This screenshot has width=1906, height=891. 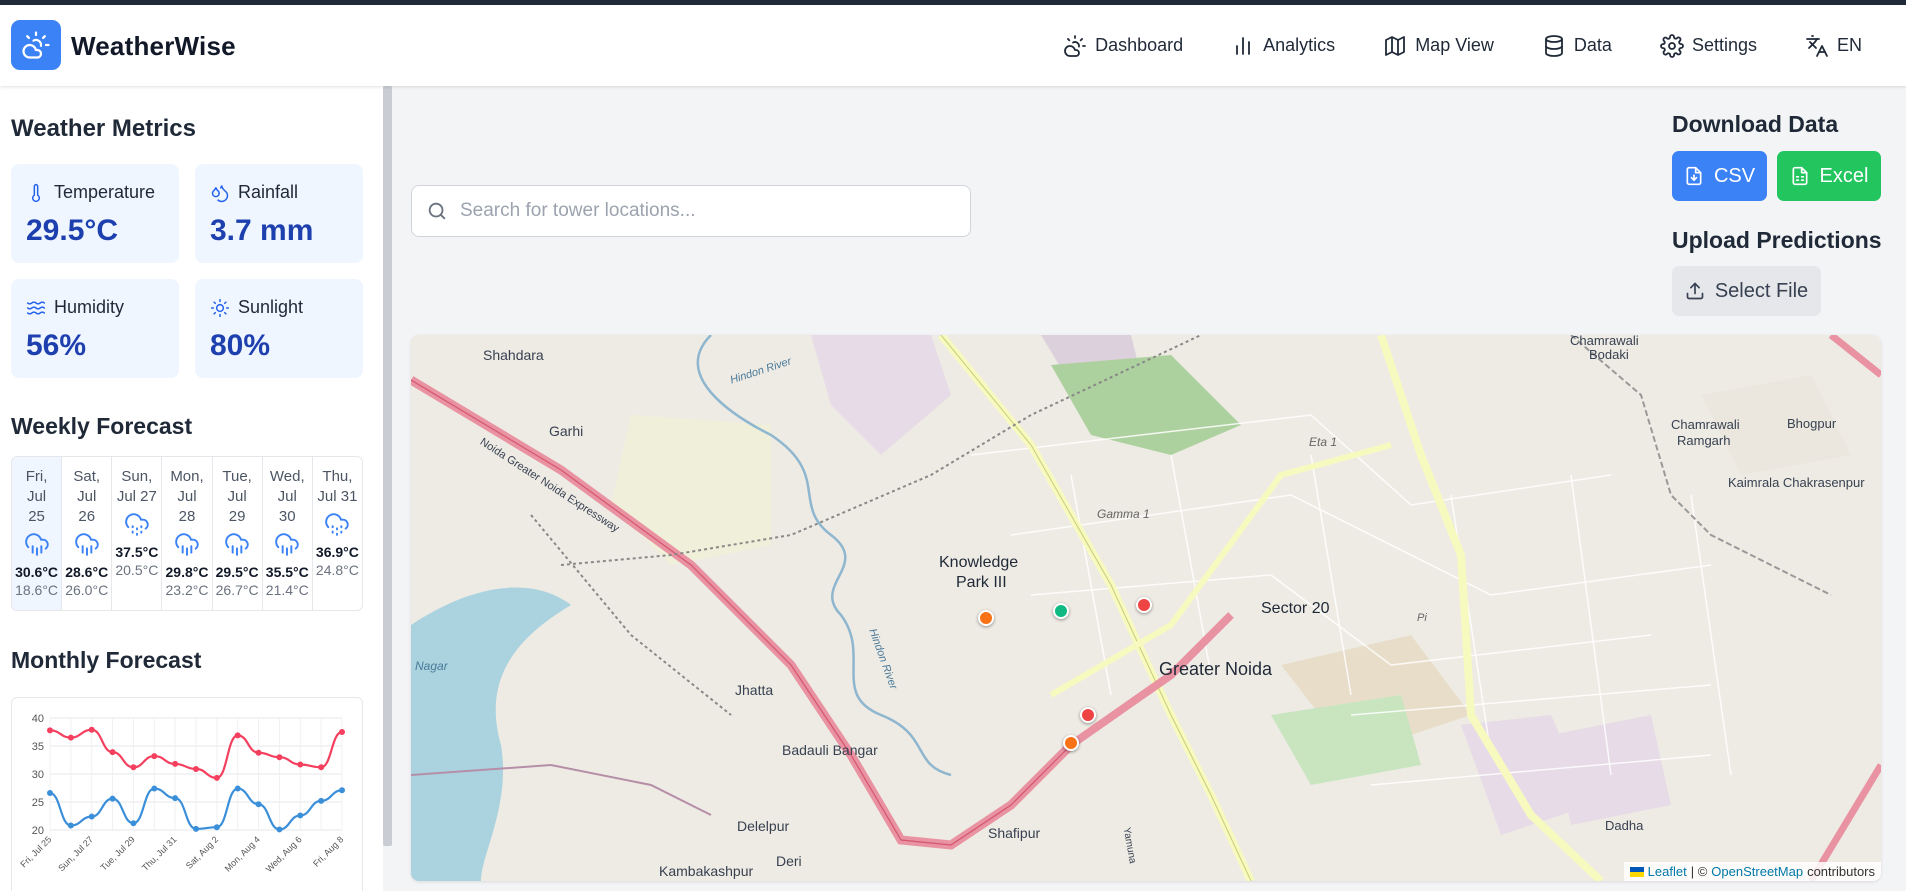 What do you see at coordinates (87, 572) in the screenshot?
I see `day-high: 28.6°C` at bounding box center [87, 572].